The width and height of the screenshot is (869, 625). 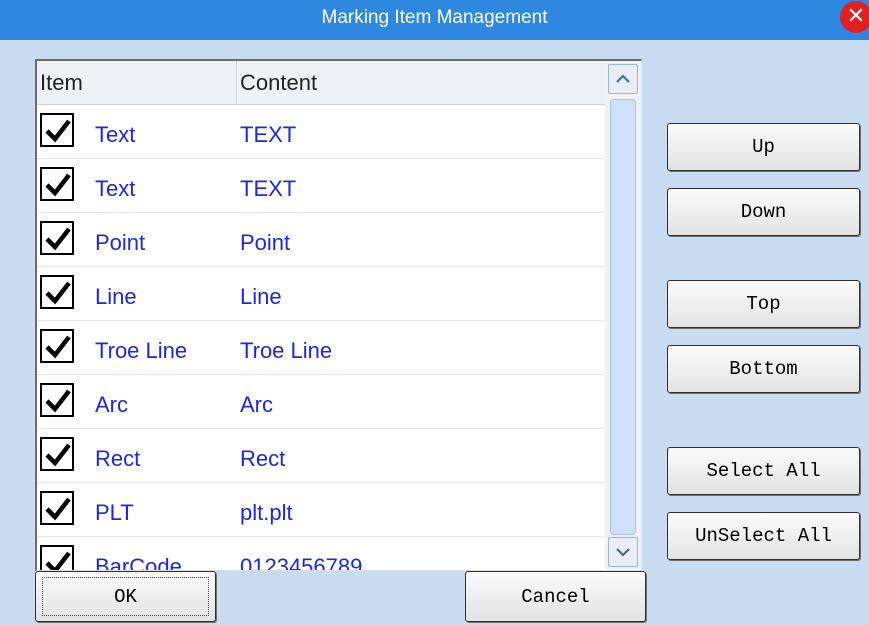 I want to click on list-row: Line Line, so click(x=321, y=294).